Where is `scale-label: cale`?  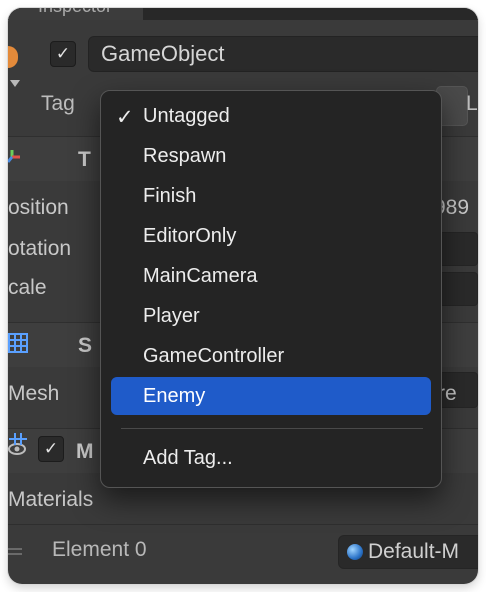
scale-label: cale is located at coordinates (27, 287).